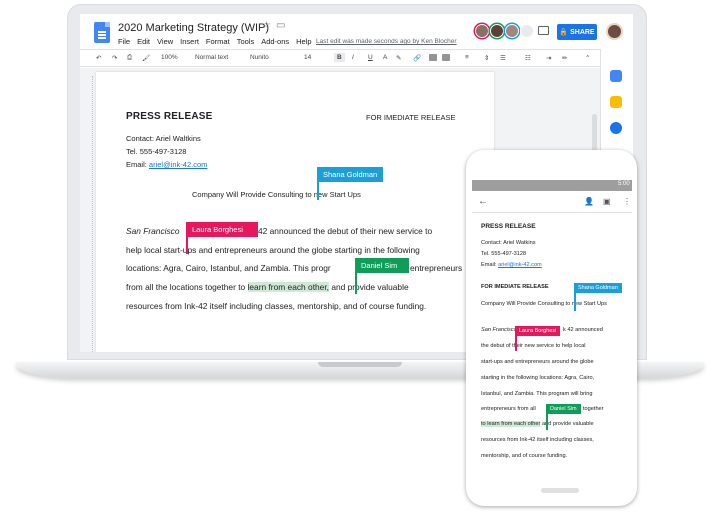 The image size is (720, 522). What do you see at coordinates (169, 116) in the screenshot?
I see `doc-heading: PRESS RELEASE` at bounding box center [169, 116].